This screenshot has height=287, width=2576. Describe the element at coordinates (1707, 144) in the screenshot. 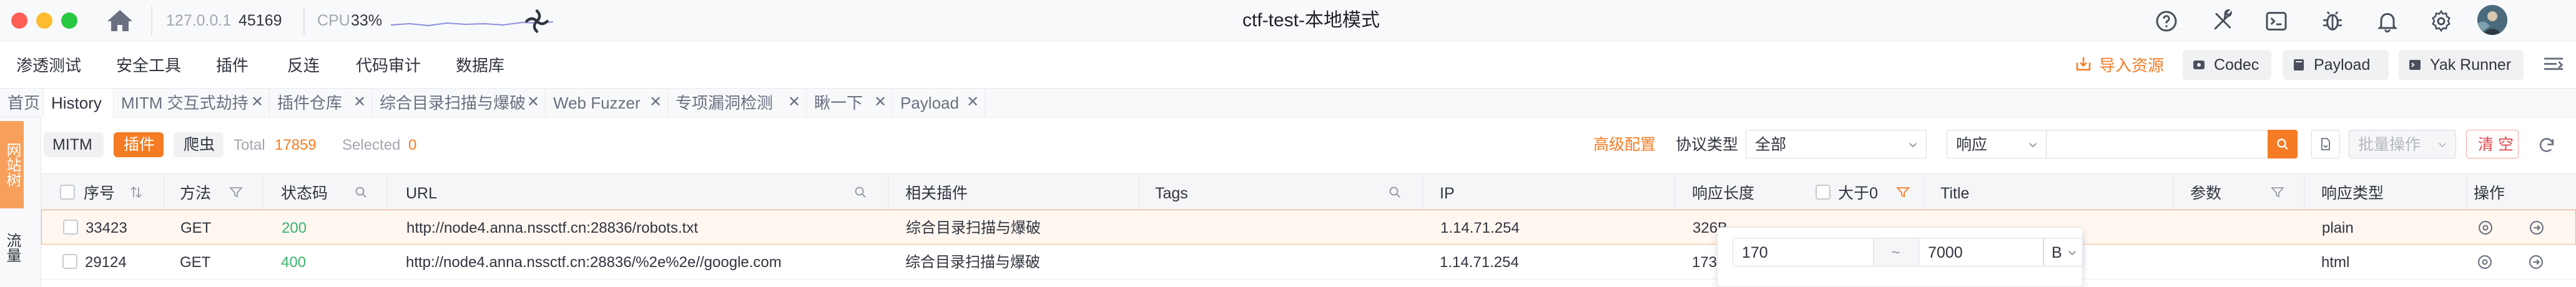

I see `protocol-type-label: 协议类型` at that location.